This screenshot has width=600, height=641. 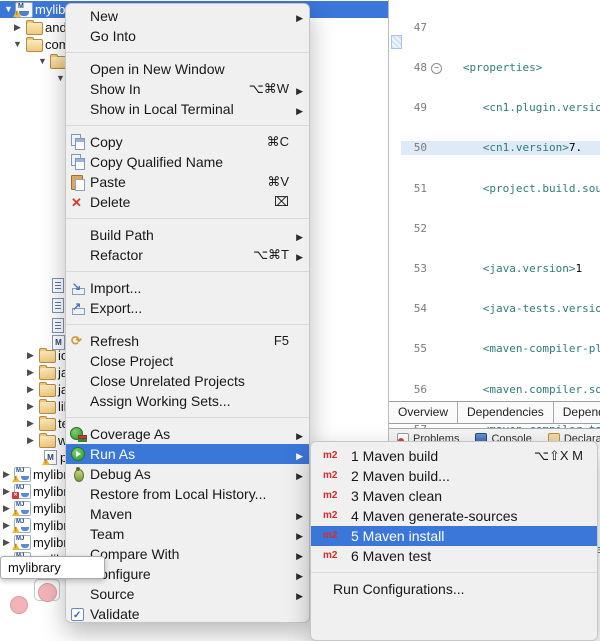 I want to click on tab-overview: Overview, so click(x=424, y=412).